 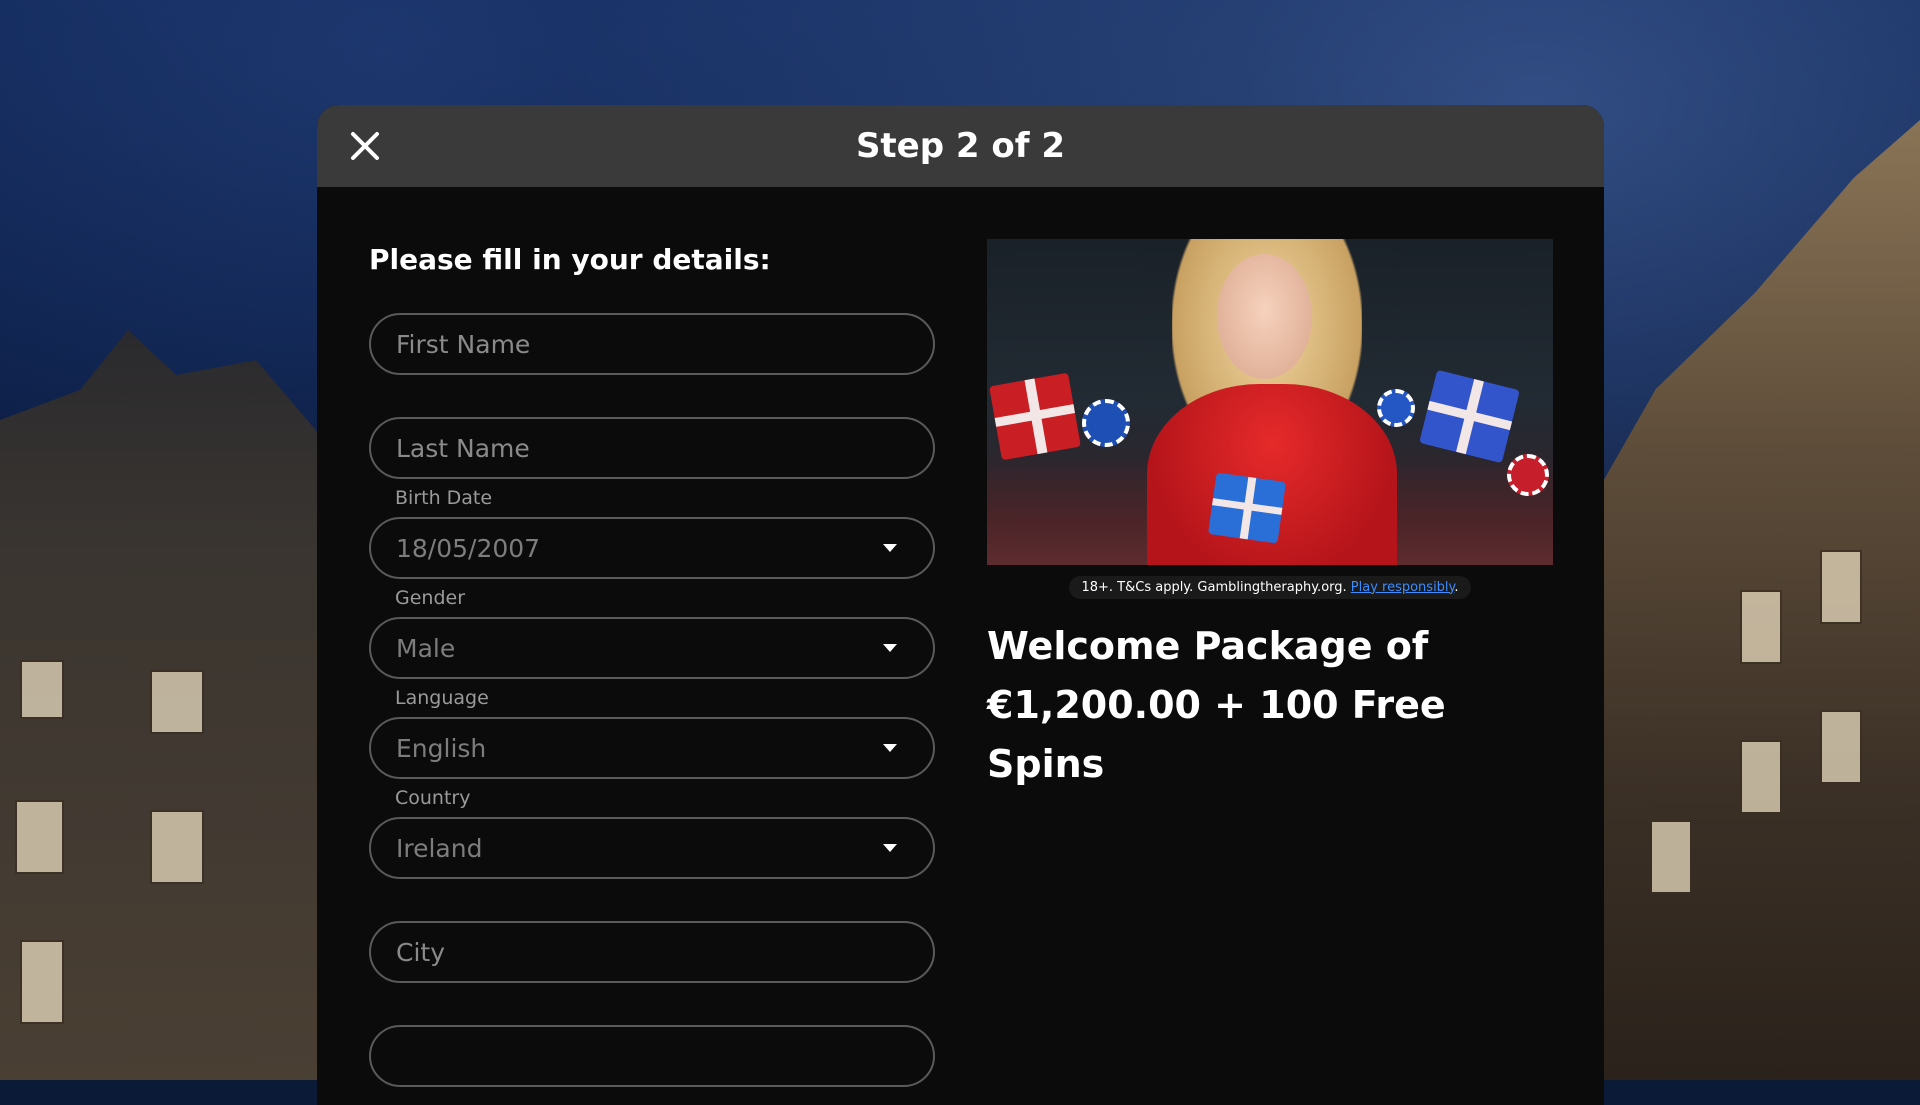 I want to click on background-building-left, so click(x=160, y=705).